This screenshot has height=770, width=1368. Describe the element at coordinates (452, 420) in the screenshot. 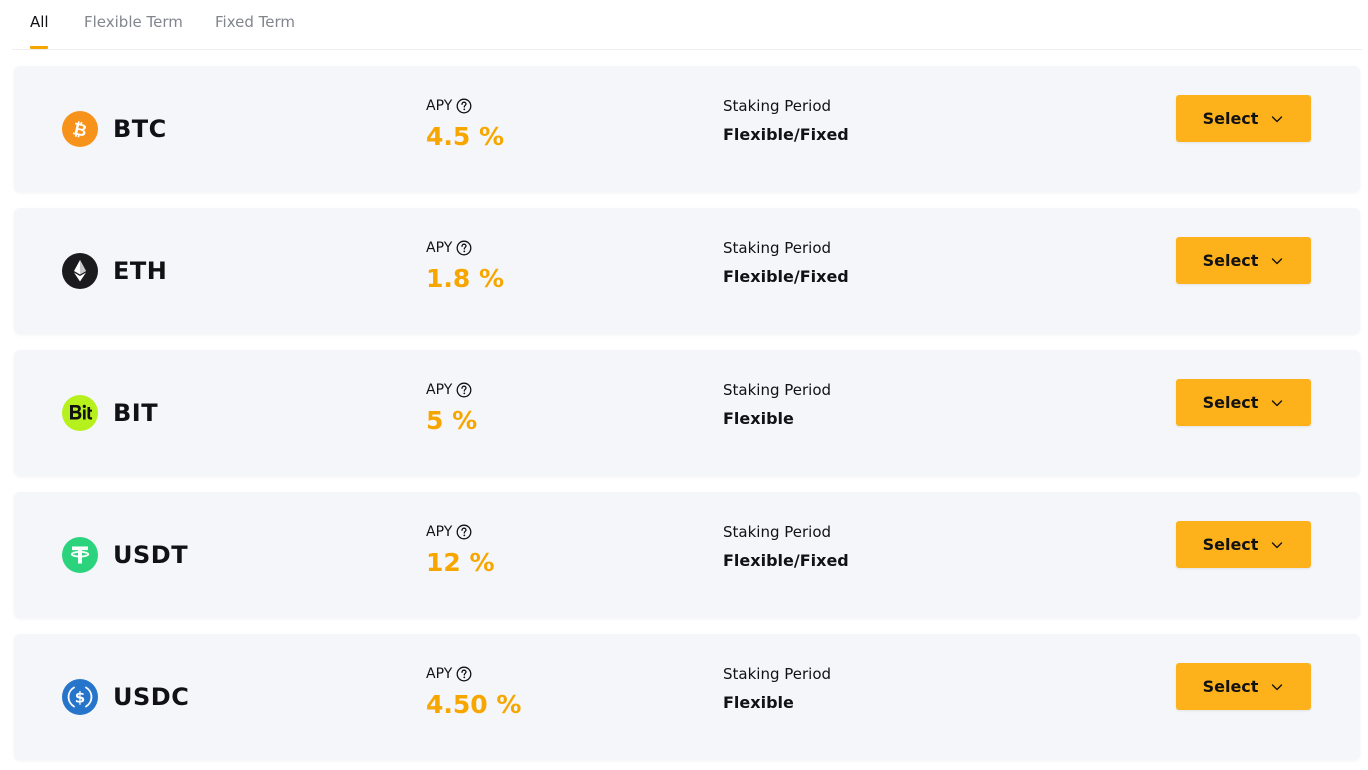

I see `apy-value: 5 %` at that location.